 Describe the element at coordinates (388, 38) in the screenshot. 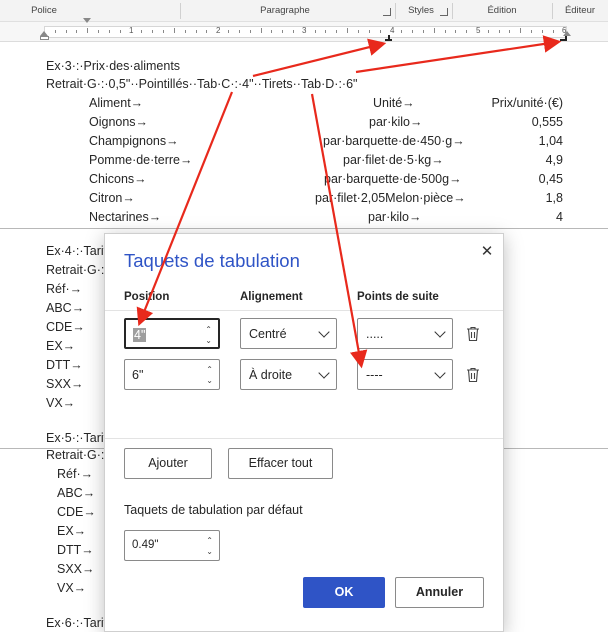

I see `center-tab-stop-icon` at that location.